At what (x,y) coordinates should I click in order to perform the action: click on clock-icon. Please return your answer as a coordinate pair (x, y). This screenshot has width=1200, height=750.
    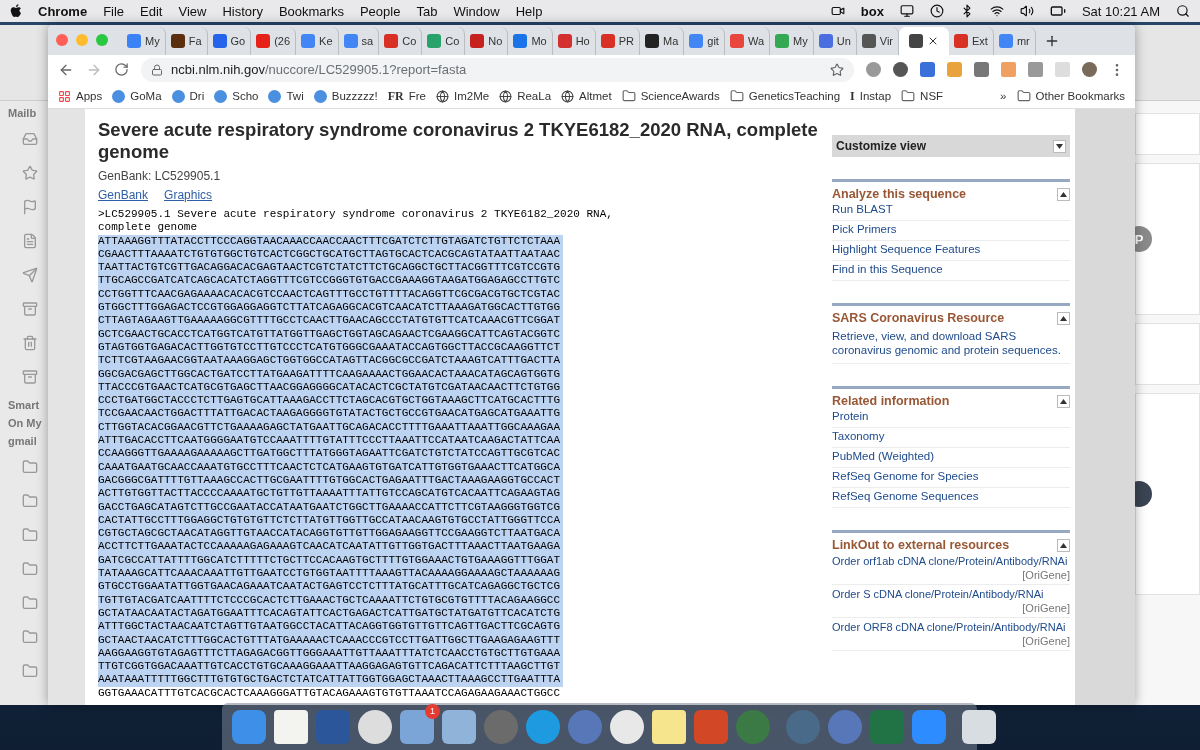
    Looking at the image, I should click on (936, 11).